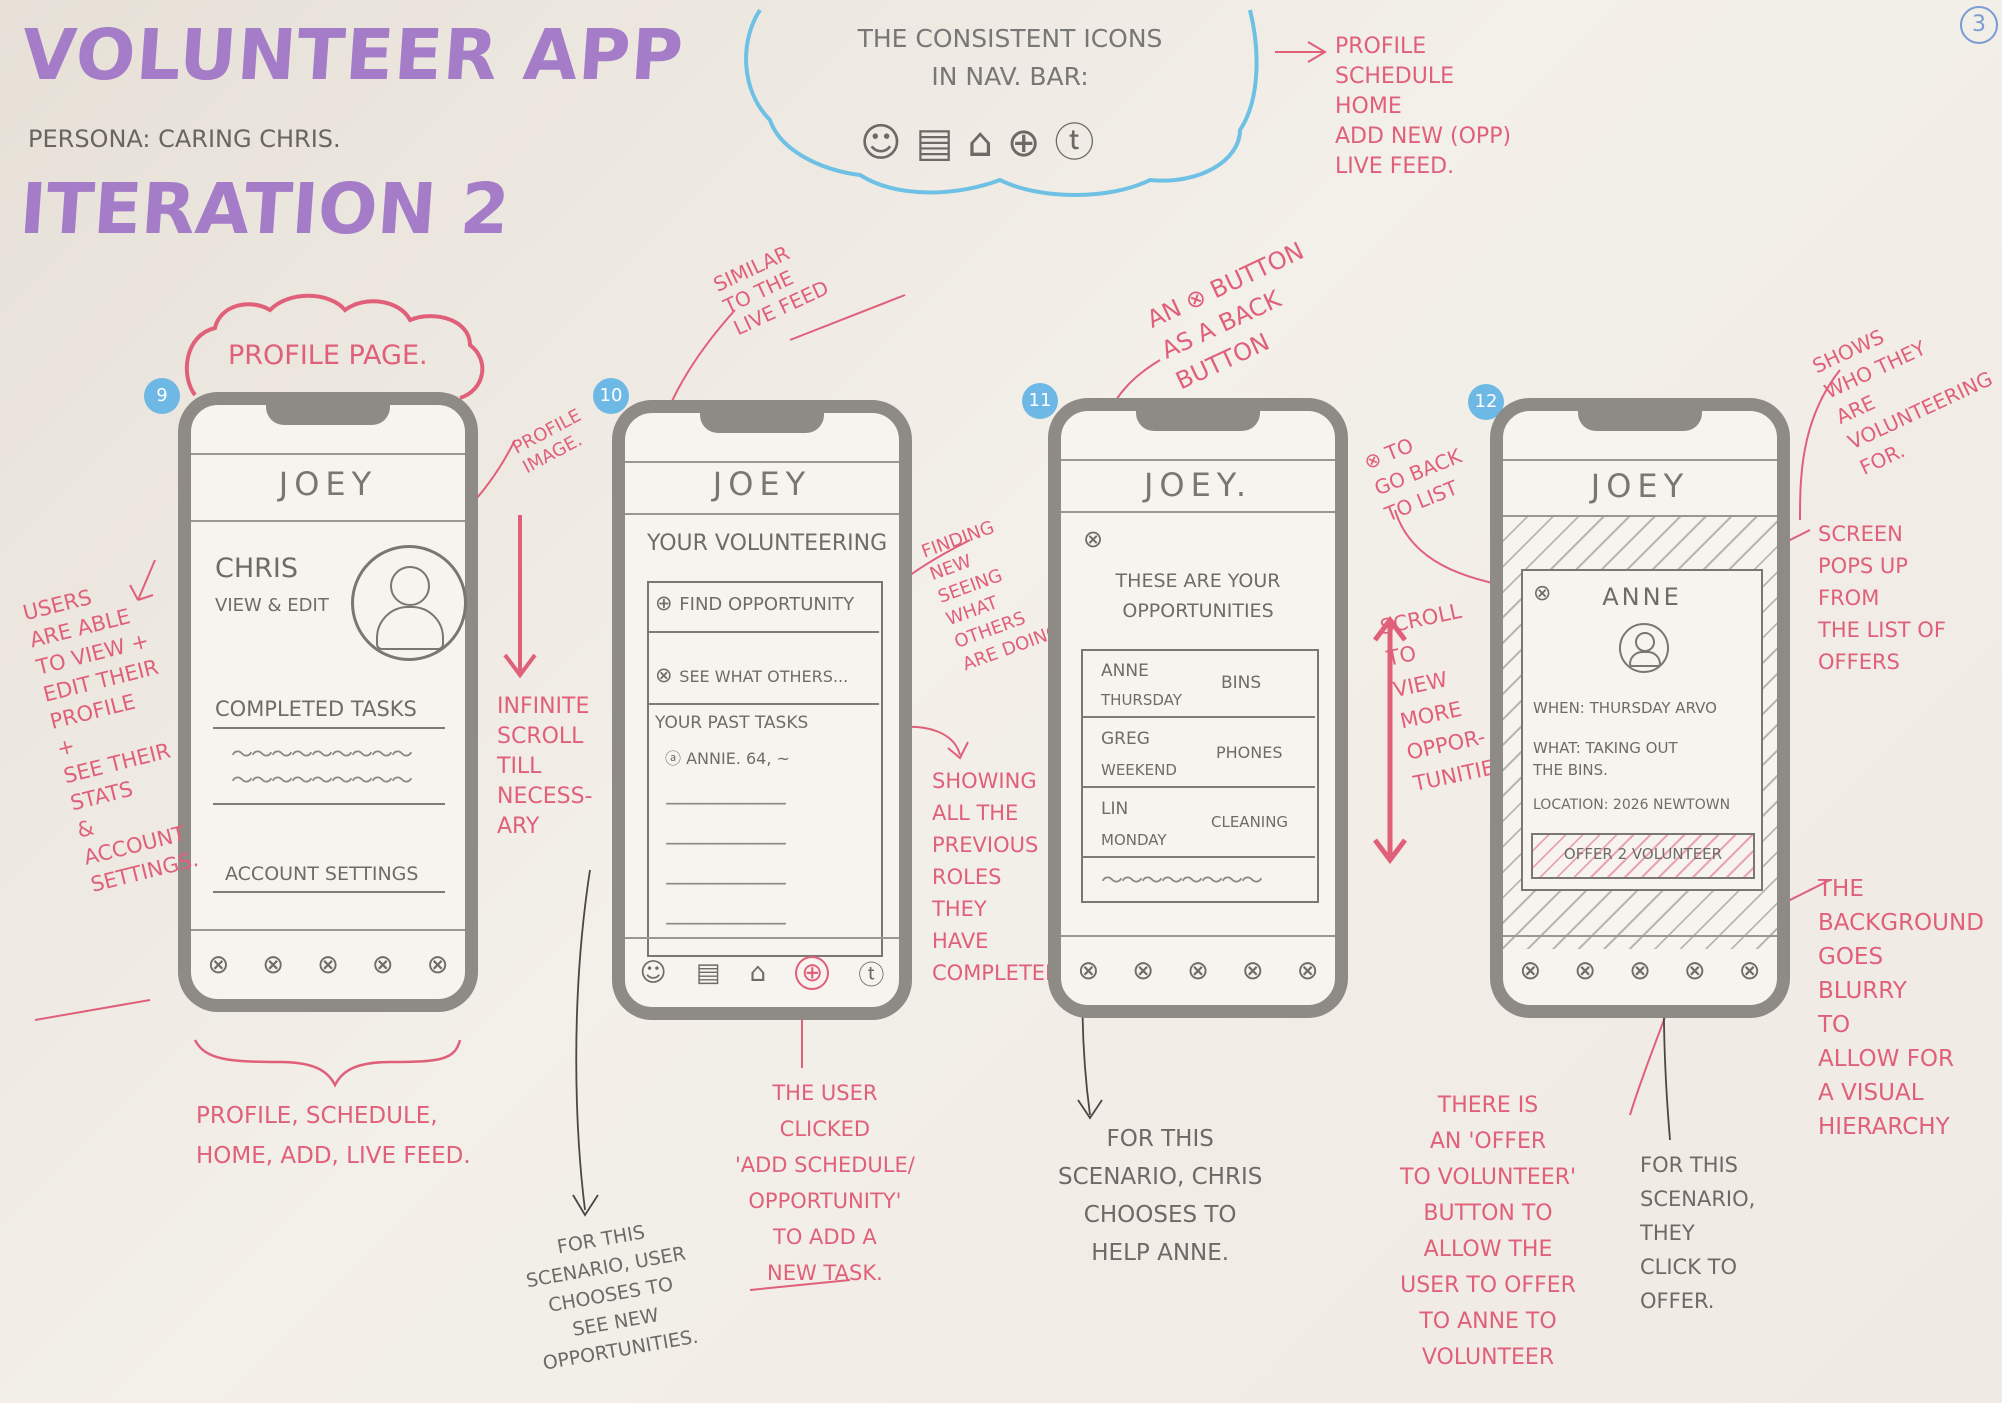 This screenshot has width=2002, height=1403. What do you see at coordinates (316, 709) in the screenshot?
I see `completed-tasks-heading: COMPLETED TASKS` at bounding box center [316, 709].